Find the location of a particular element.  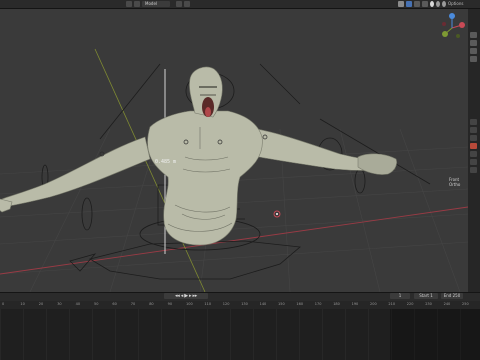

solid-shading-icon is located at coordinates (432, 4).